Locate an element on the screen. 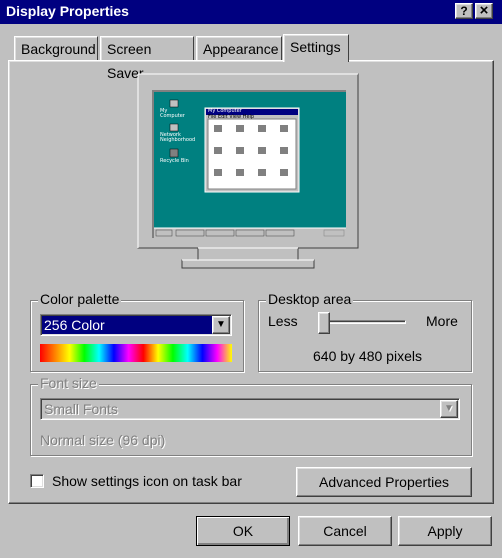 The height and width of the screenshot is (558, 502). preview-icon-label-recycle: Recycle Bin is located at coordinates (174, 161).